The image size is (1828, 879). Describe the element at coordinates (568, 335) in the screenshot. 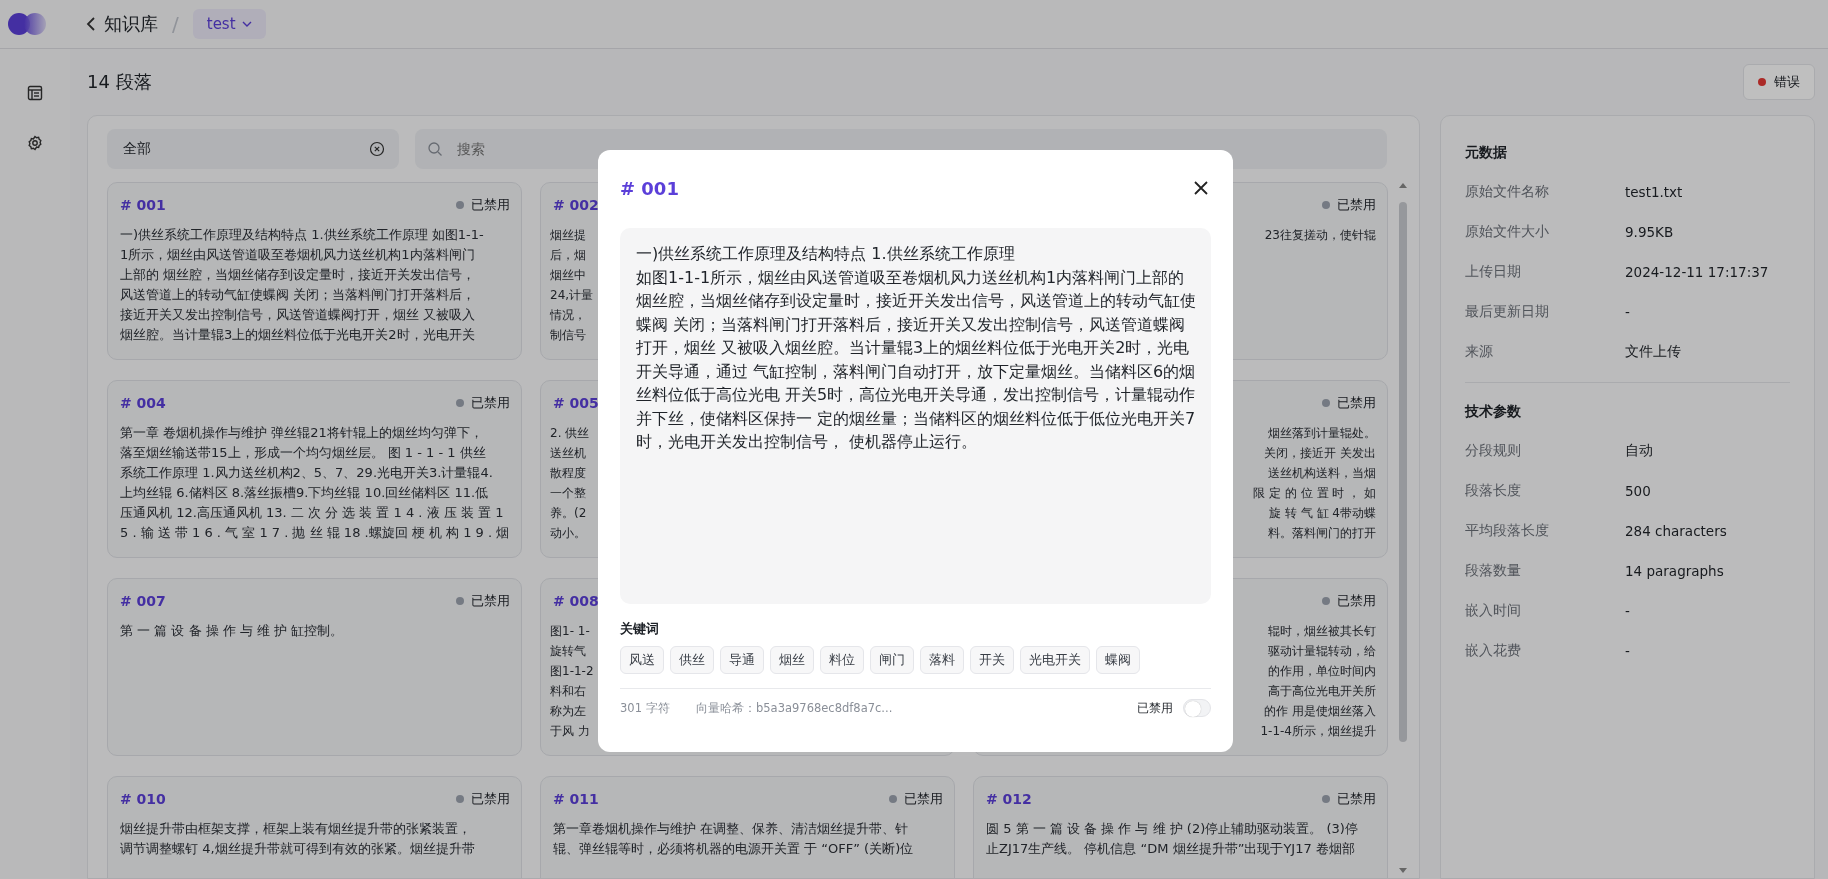

I see `paragraph-text-fragment: 制信号` at that location.